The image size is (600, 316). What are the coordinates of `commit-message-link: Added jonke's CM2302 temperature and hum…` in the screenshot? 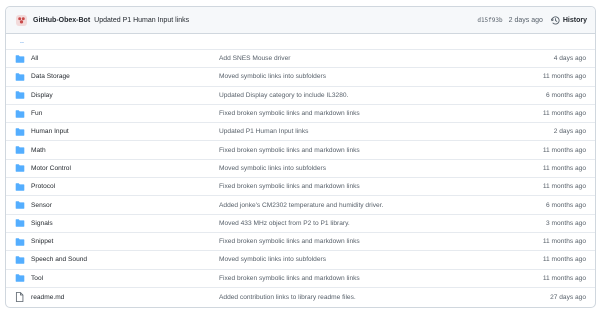 It's located at (362, 205).